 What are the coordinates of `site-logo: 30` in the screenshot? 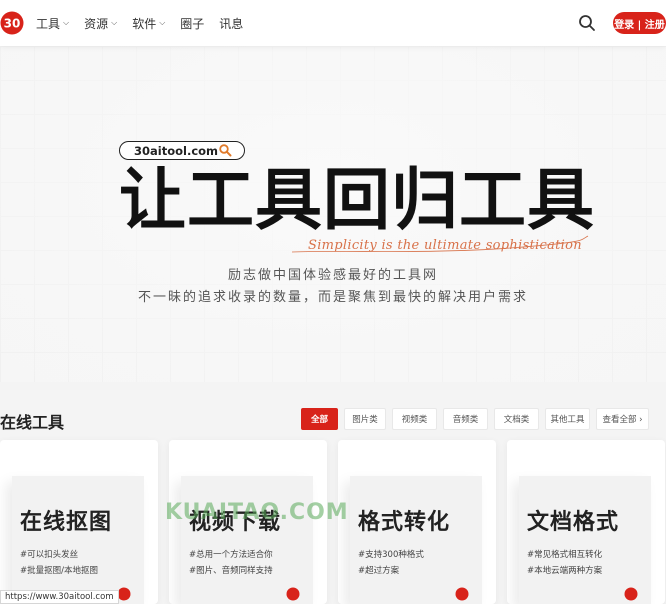 It's located at (12, 23).